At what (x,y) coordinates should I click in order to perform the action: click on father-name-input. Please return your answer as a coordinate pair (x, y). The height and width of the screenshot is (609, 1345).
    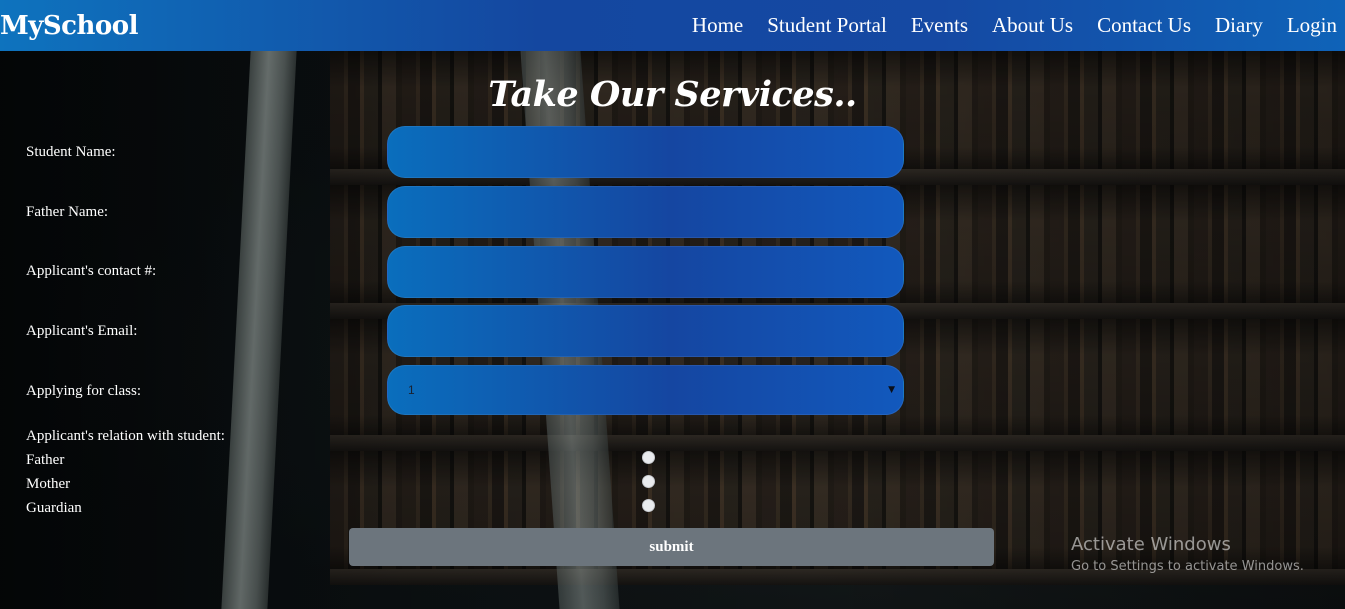
    Looking at the image, I should click on (645, 212).